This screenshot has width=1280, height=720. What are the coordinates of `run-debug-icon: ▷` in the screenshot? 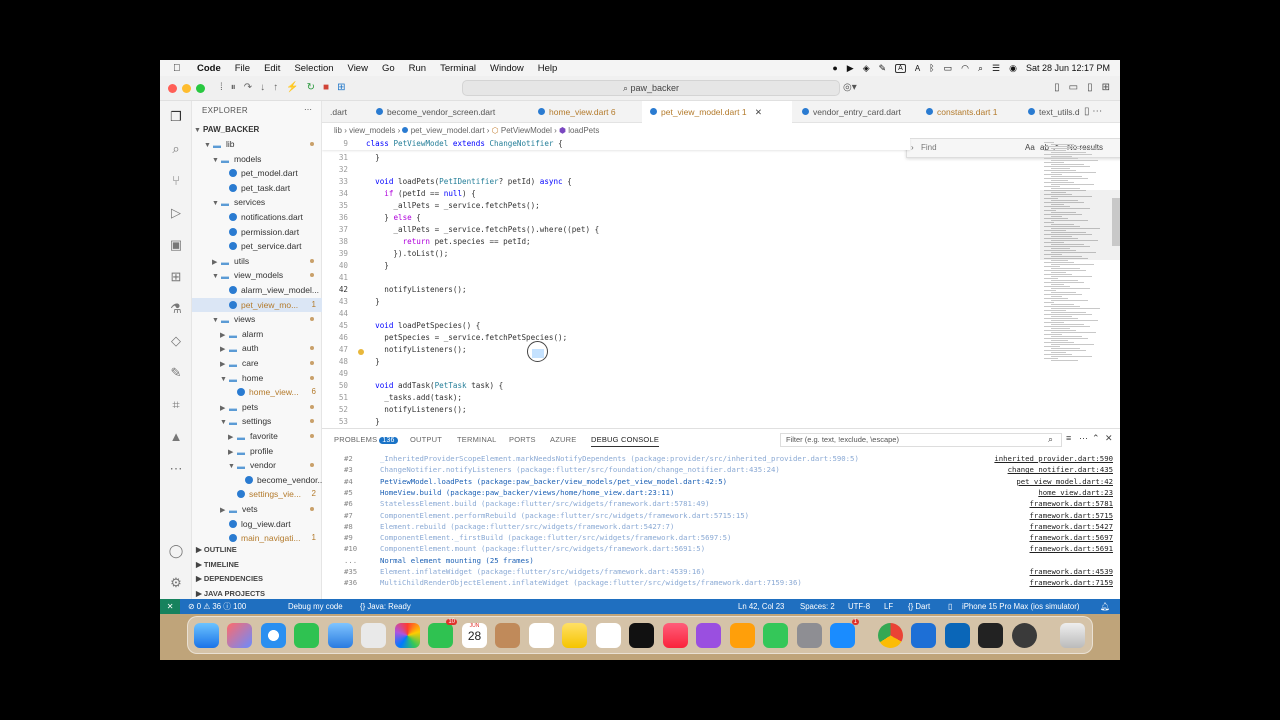 It's located at (176, 213).